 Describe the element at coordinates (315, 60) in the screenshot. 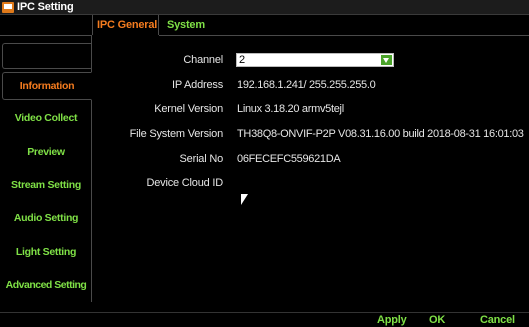

I see `channel-select: 2` at that location.